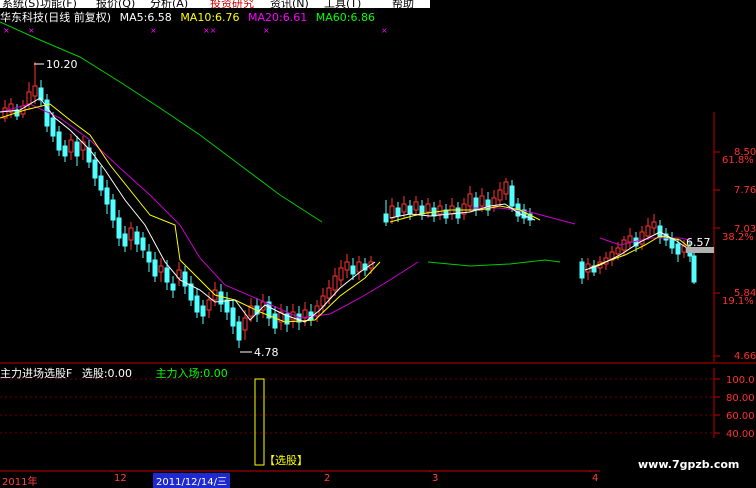 Image resolution: width=756 pixels, height=488 pixels. Describe the element at coordinates (300, 480) in the screenshot. I see `time-axis: 2011年 12 2 3 4` at that location.